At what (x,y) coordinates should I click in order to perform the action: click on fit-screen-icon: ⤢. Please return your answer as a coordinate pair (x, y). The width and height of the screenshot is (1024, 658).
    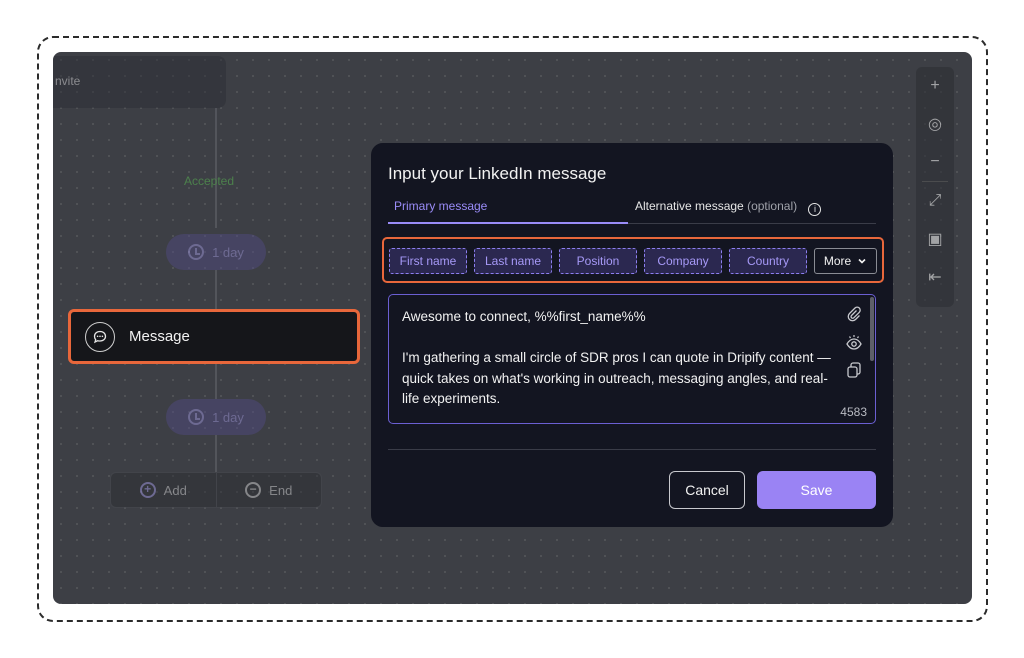
    Looking at the image, I should click on (935, 201).